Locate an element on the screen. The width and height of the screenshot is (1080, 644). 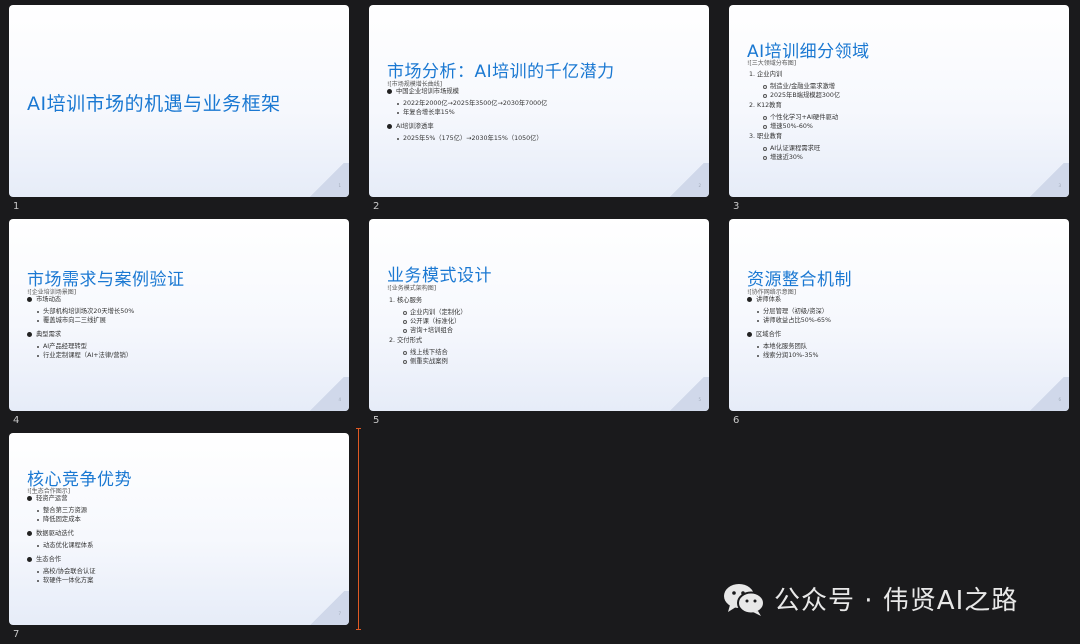
sub-bullet-item: 讲师收益占比50%-65% is located at coordinates (902, 320).